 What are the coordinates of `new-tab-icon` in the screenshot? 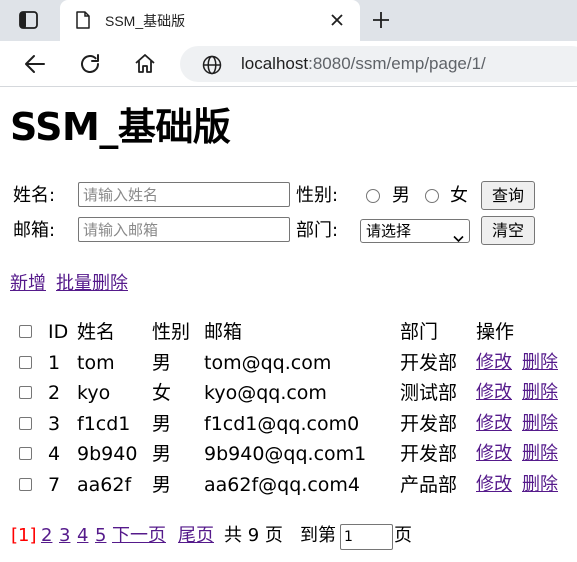 It's located at (381, 20).